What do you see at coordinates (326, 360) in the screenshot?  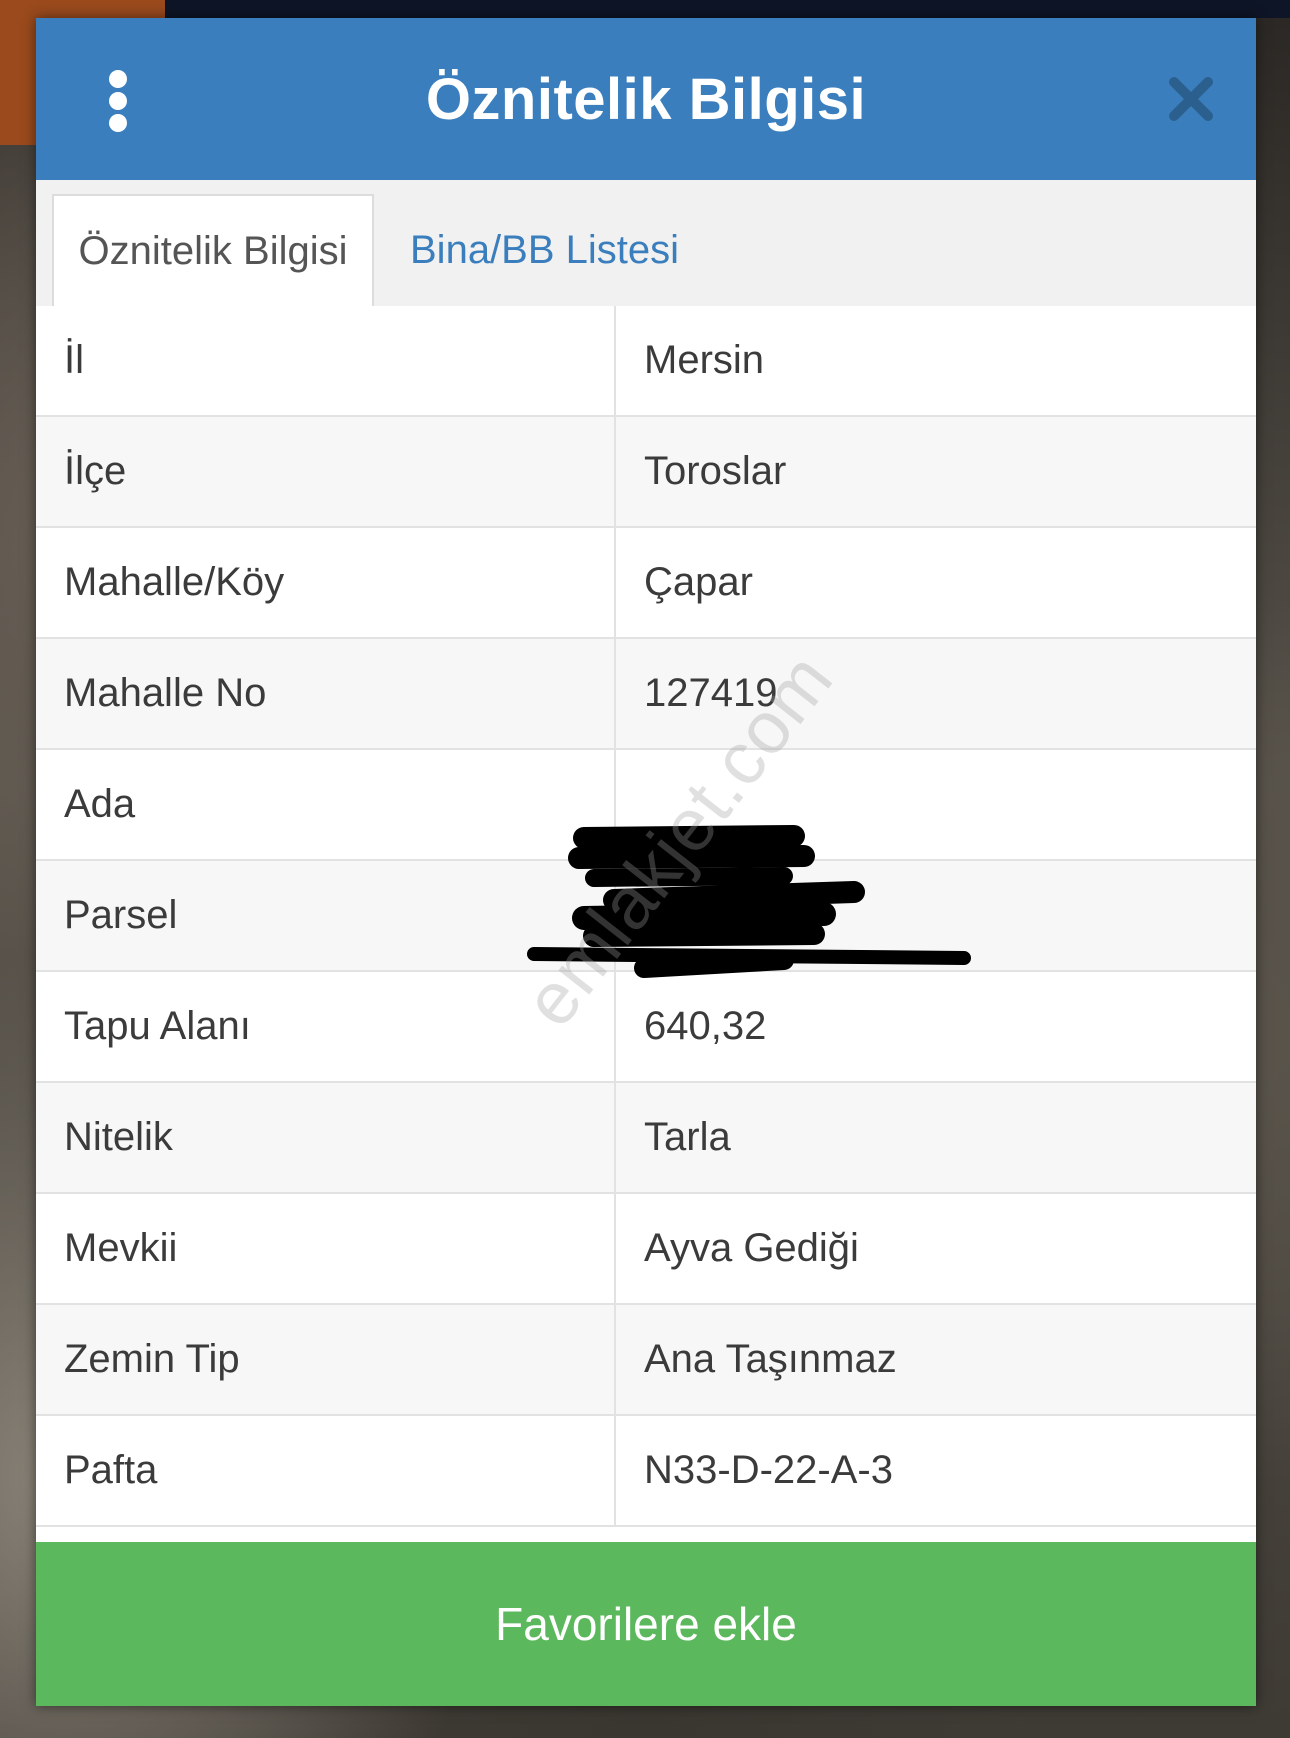 I see `attribute-key: İl` at bounding box center [326, 360].